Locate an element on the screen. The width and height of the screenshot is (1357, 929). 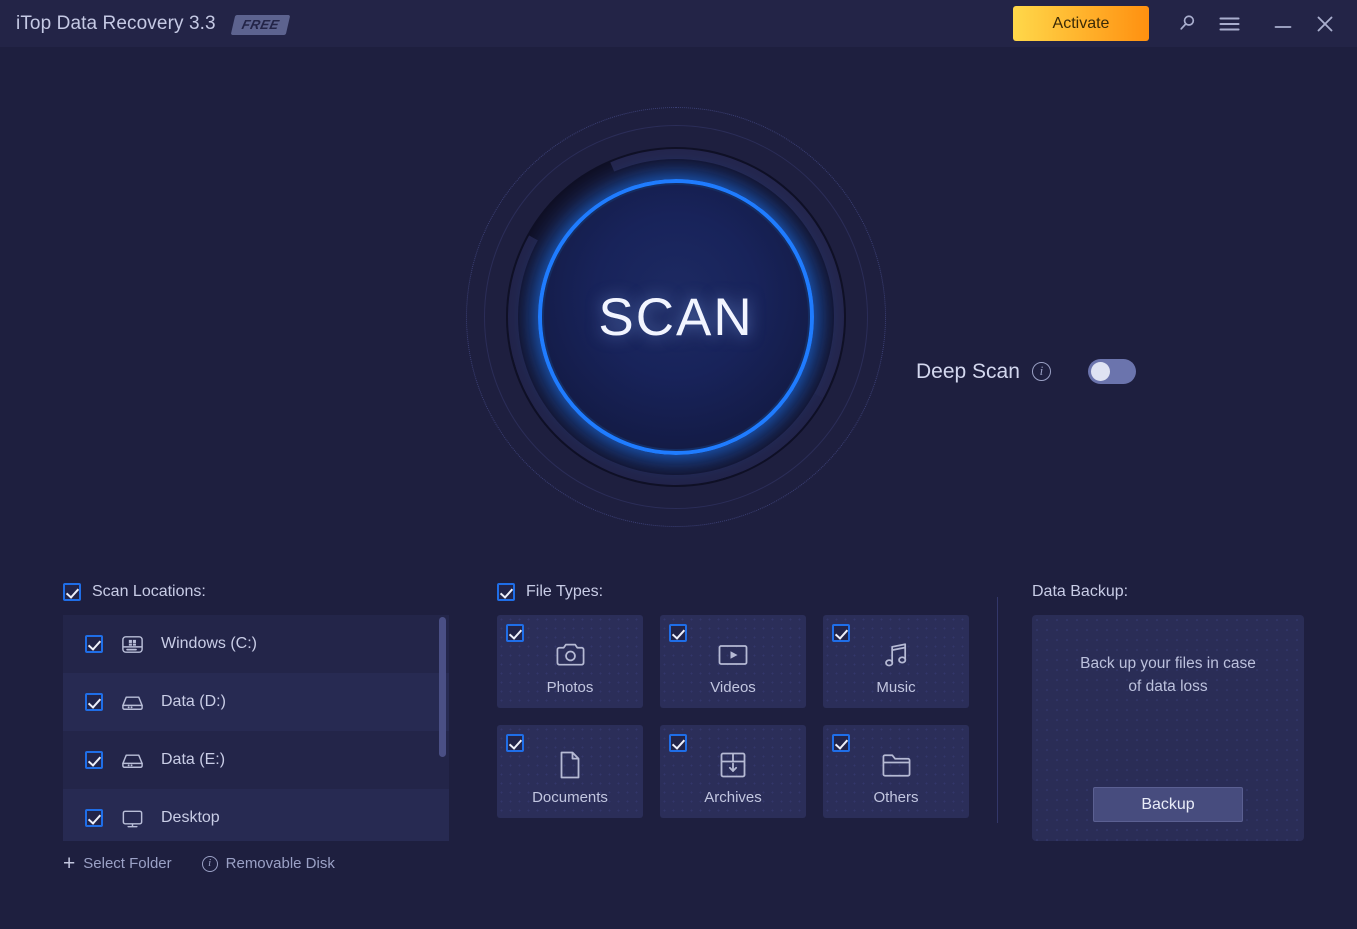
data-backup-description: Back up your files in case of data loss is located at coordinates (1168, 675).